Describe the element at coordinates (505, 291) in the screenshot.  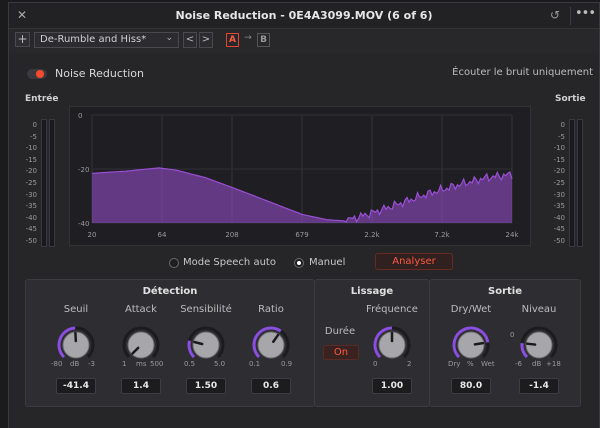
I see `output-title: Sortie` at that location.